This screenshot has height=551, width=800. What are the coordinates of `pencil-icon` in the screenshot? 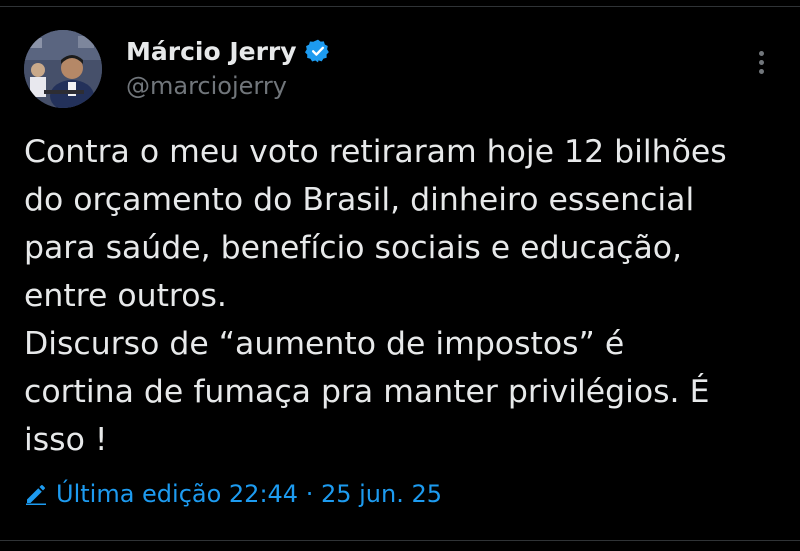 It's located at (36, 494).